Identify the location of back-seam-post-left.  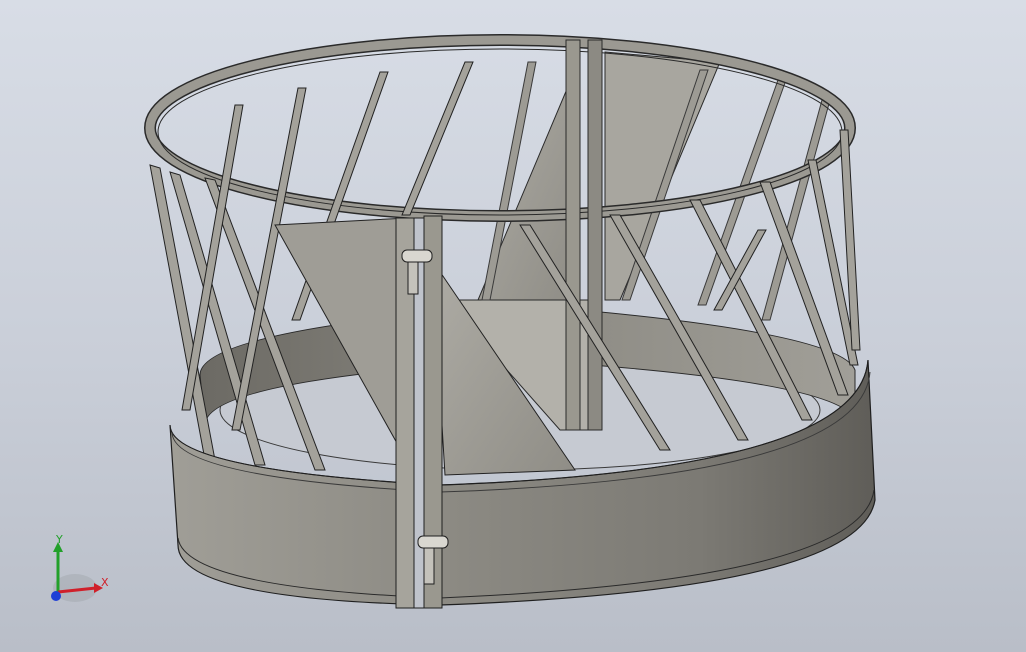
(573, 235).